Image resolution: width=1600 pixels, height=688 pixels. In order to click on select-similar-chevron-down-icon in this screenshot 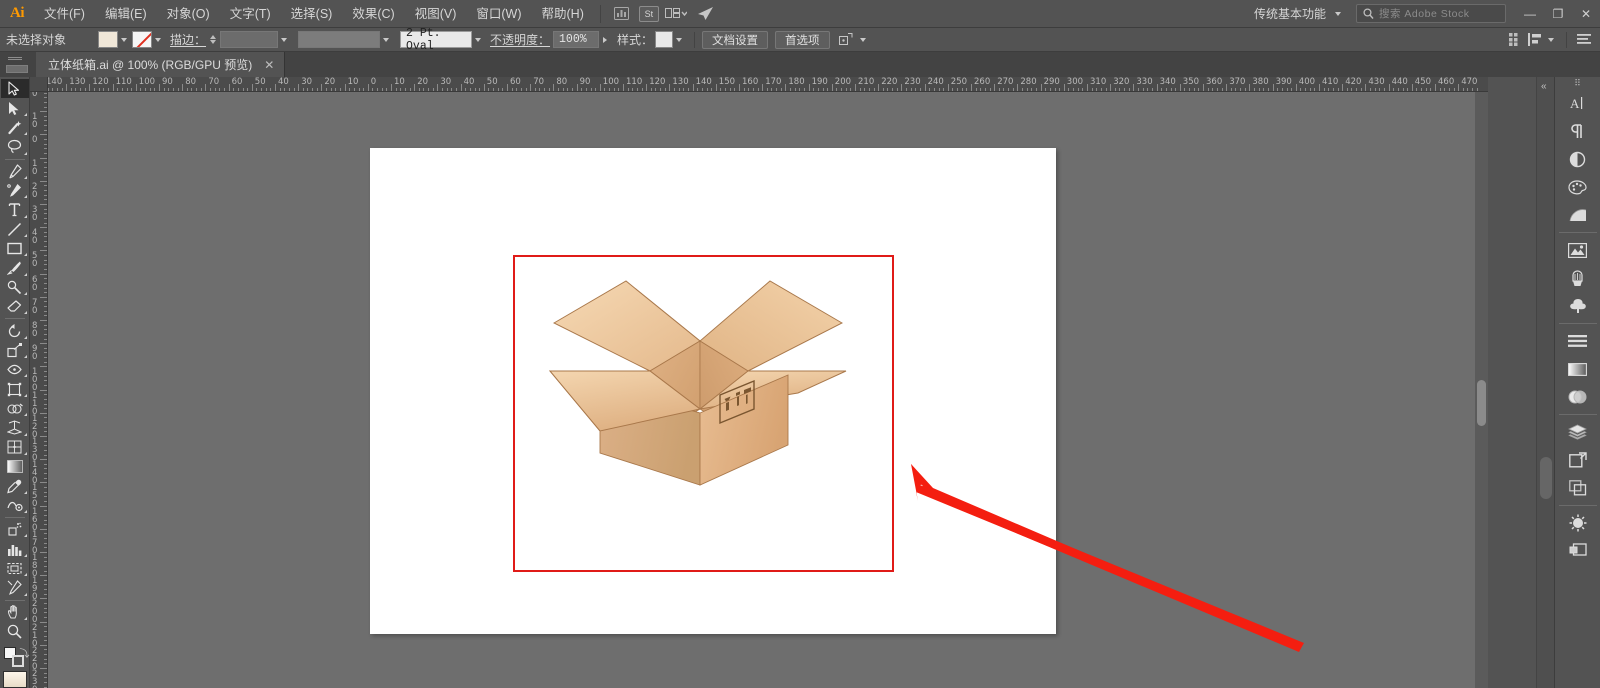, I will do `click(862, 39)`.